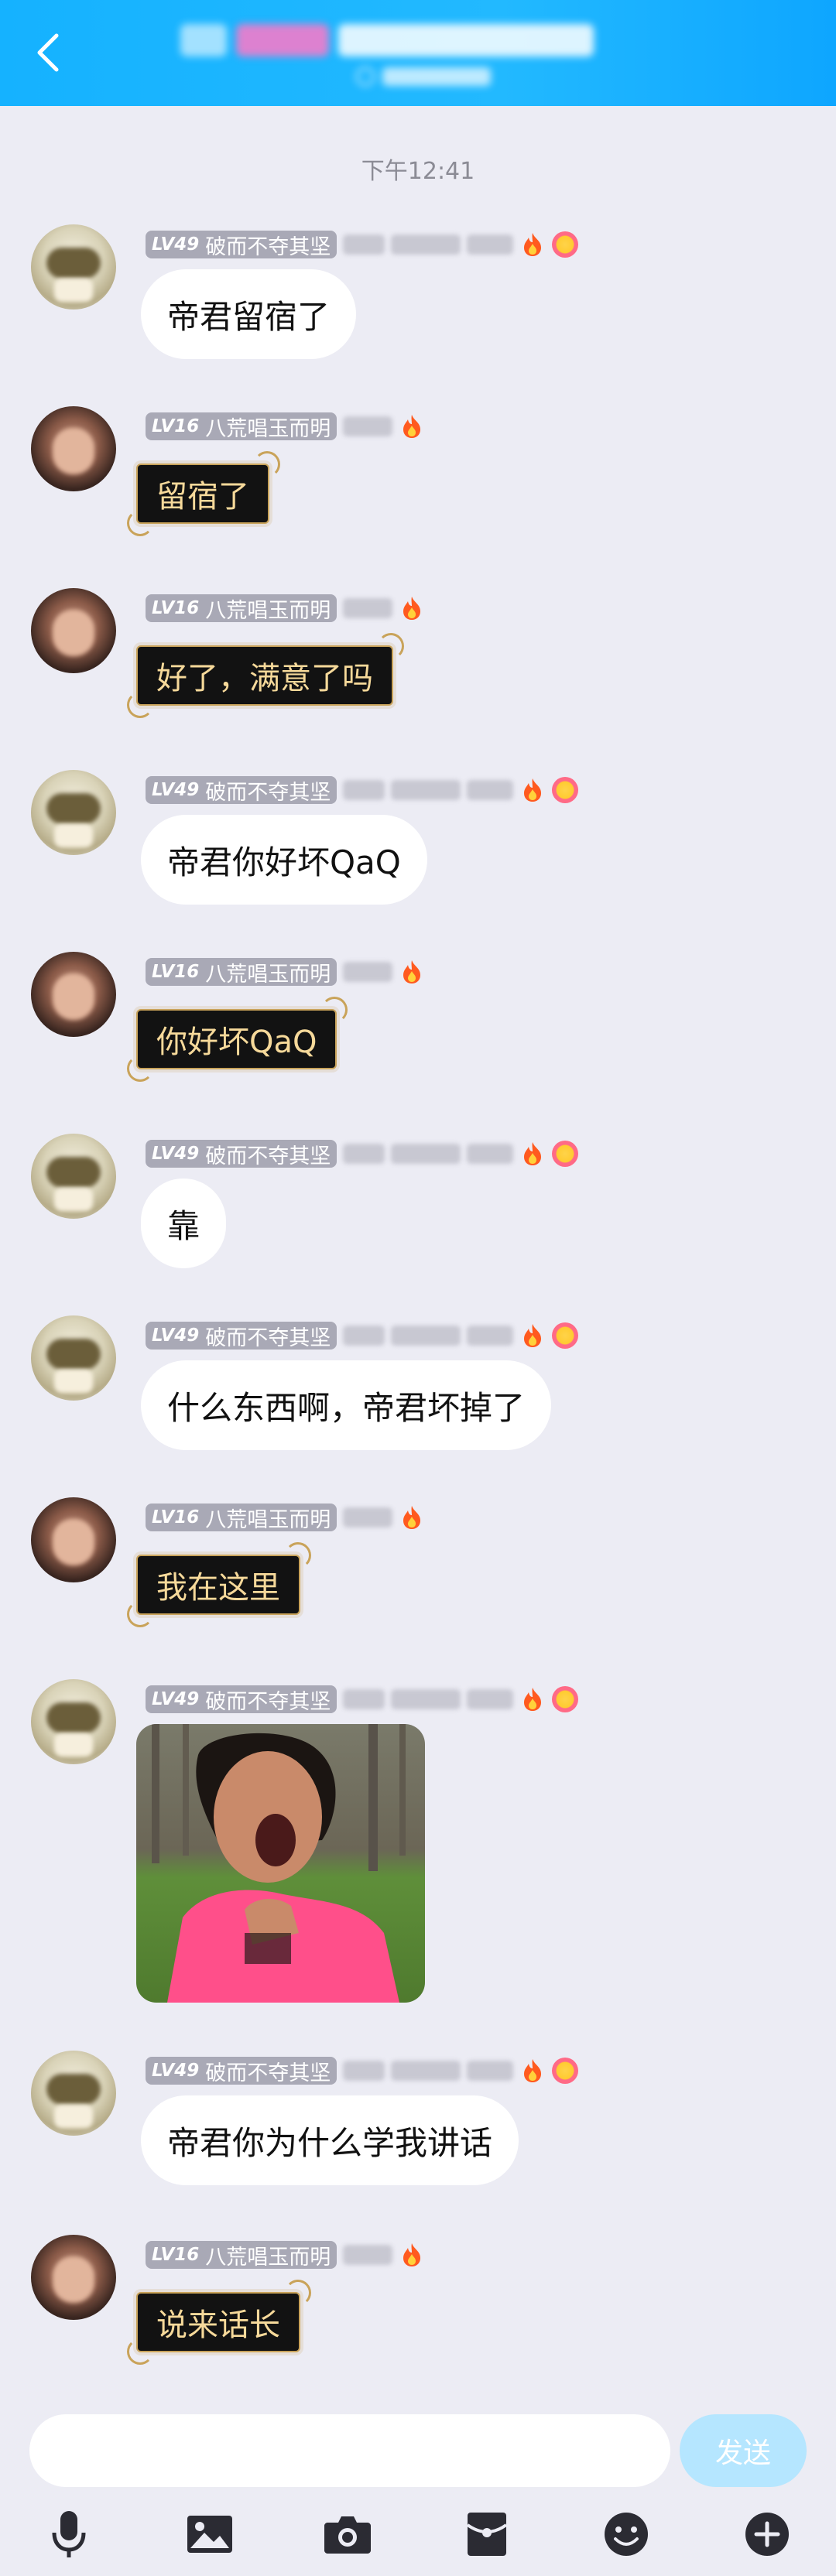 This screenshot has width=836, height=2576. What do you see at coordinates (418, 1208) in the screenshot?
I see `message-item: LV49 破而不夺其坚 靠` at bounding box center [418, 1208].